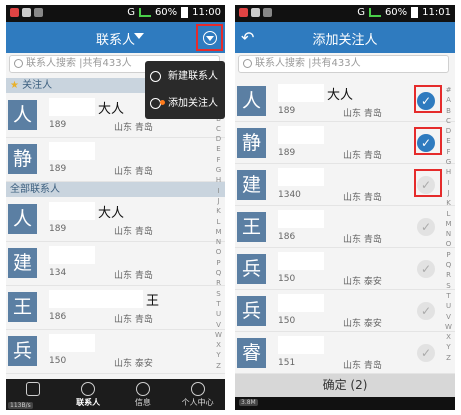 The width and height of the screenshot is (461, 415). I want to click on contact-row: 王 186 山东 青岛 ✓, so click(345, 227).